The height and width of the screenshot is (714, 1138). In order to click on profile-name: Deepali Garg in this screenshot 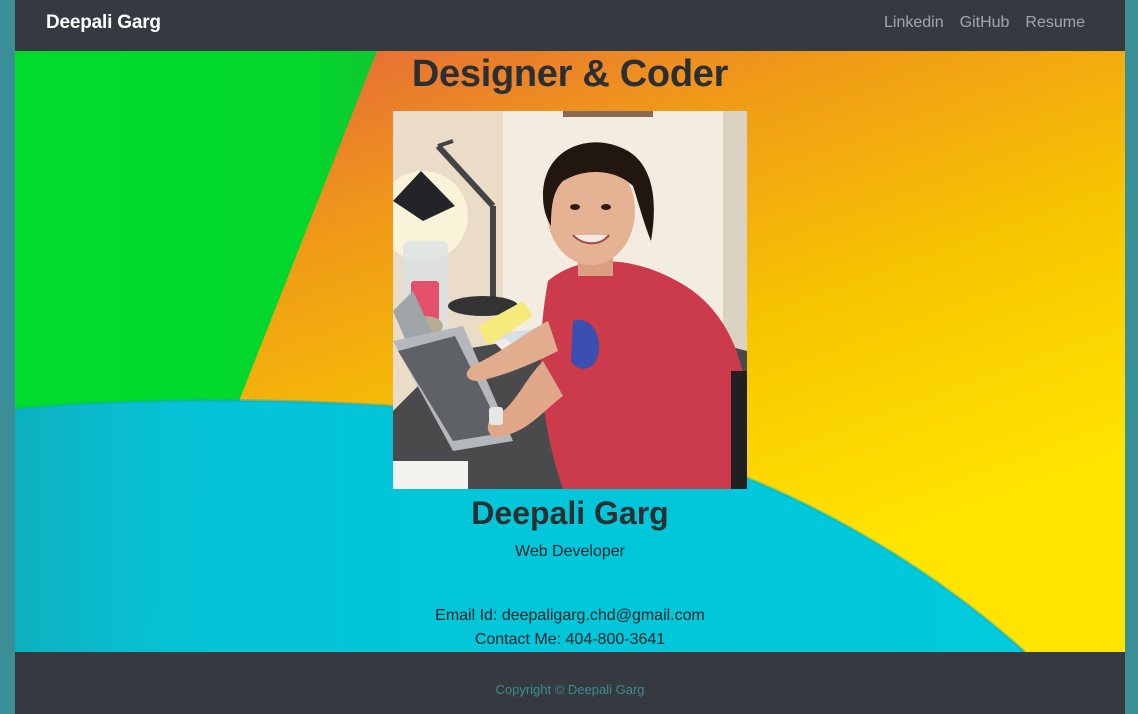, I will do `click(570, 513)`.